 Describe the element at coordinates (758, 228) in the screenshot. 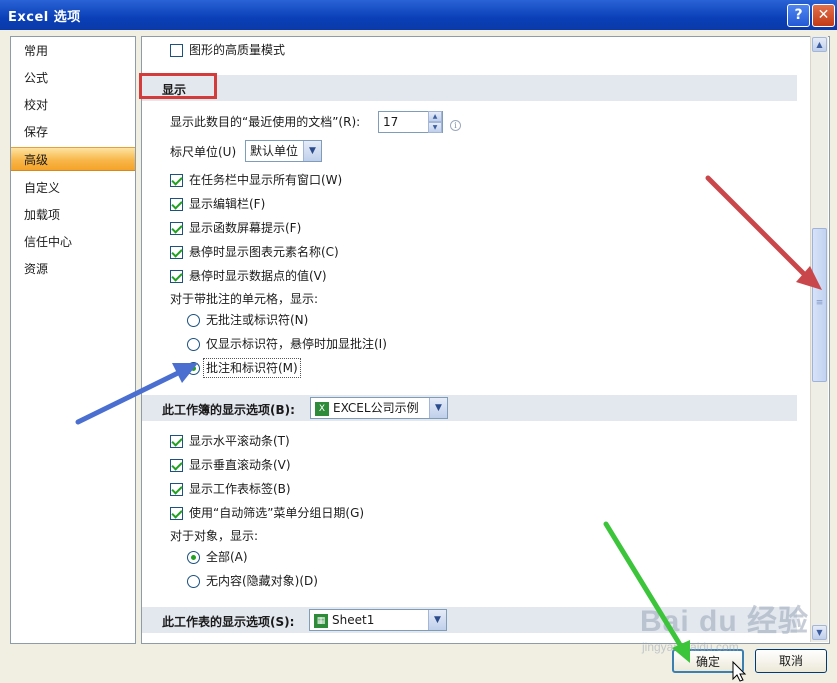

I see `red-arrow-line` at that location.